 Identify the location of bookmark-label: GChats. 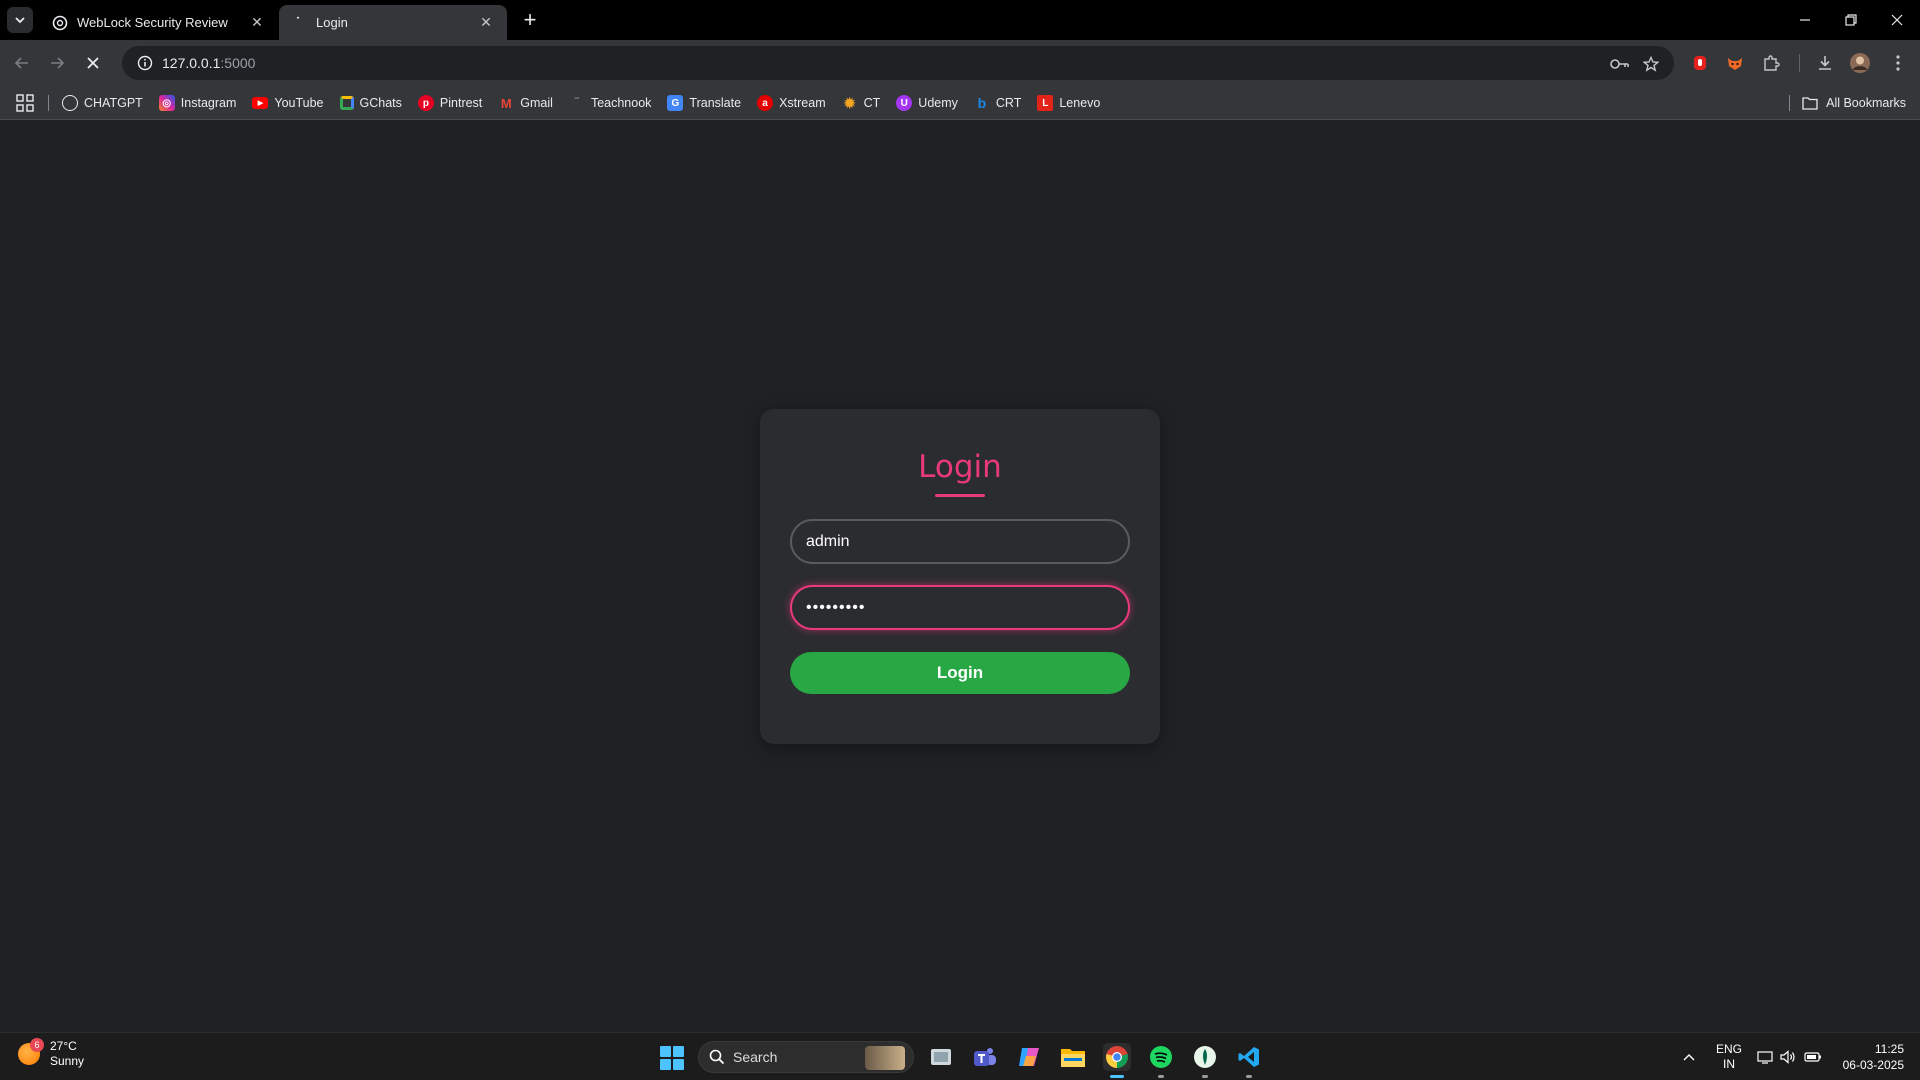
(380, 103).